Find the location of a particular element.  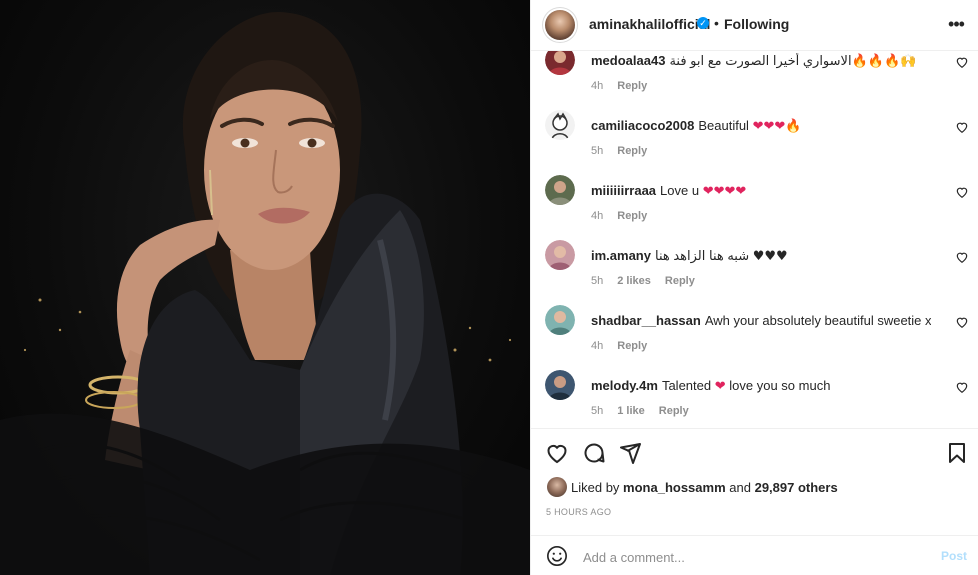

liked-by-and: and is located at coordinates (740, 487).